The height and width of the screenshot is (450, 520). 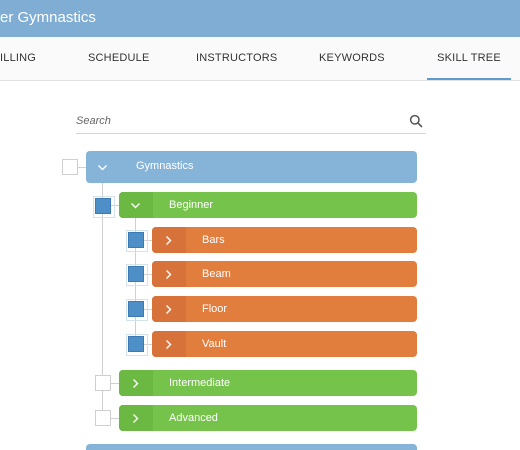 What do you see at coordinates (251, 447) in the screenshot?
I see `tree-node-next-partial` at bounding box center [251, 447].